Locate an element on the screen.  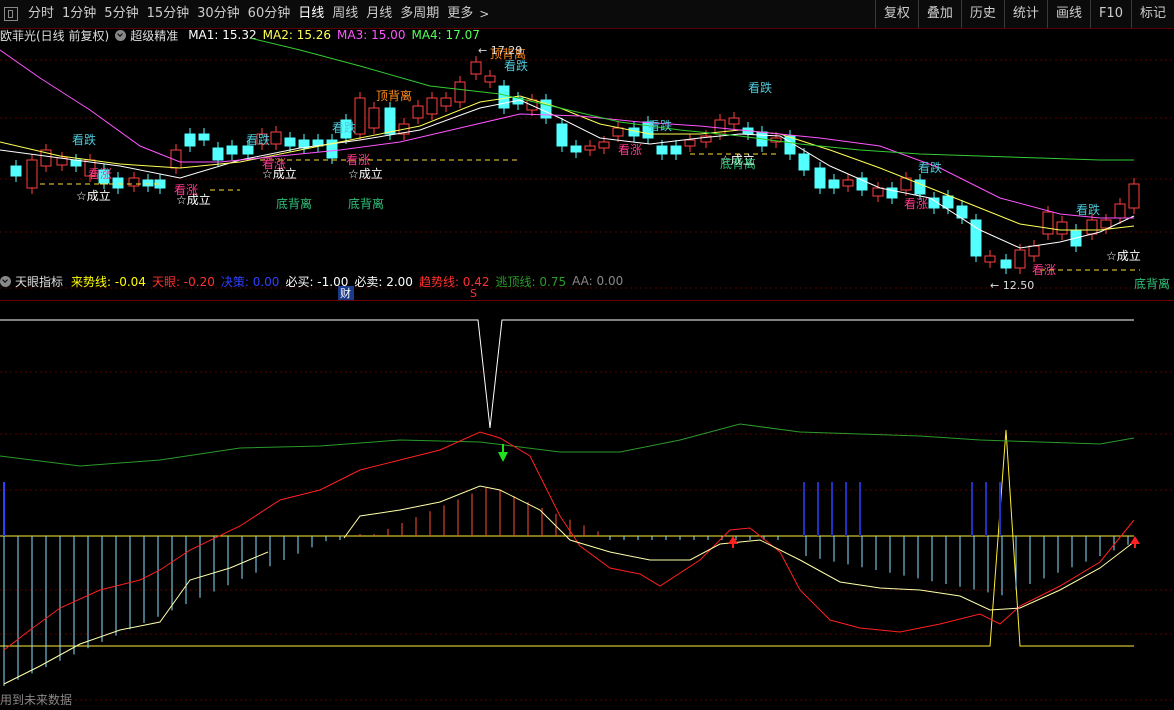
panel-toggle-icon is located at coordinates (11, 14).